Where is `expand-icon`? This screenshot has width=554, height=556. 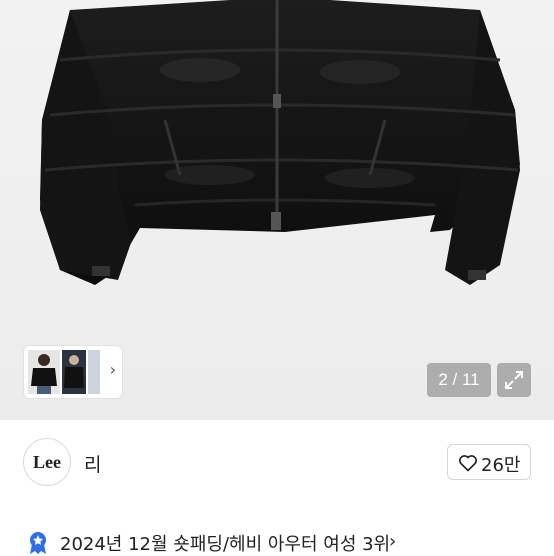 expand-icon is located at coordinates (514, 380).